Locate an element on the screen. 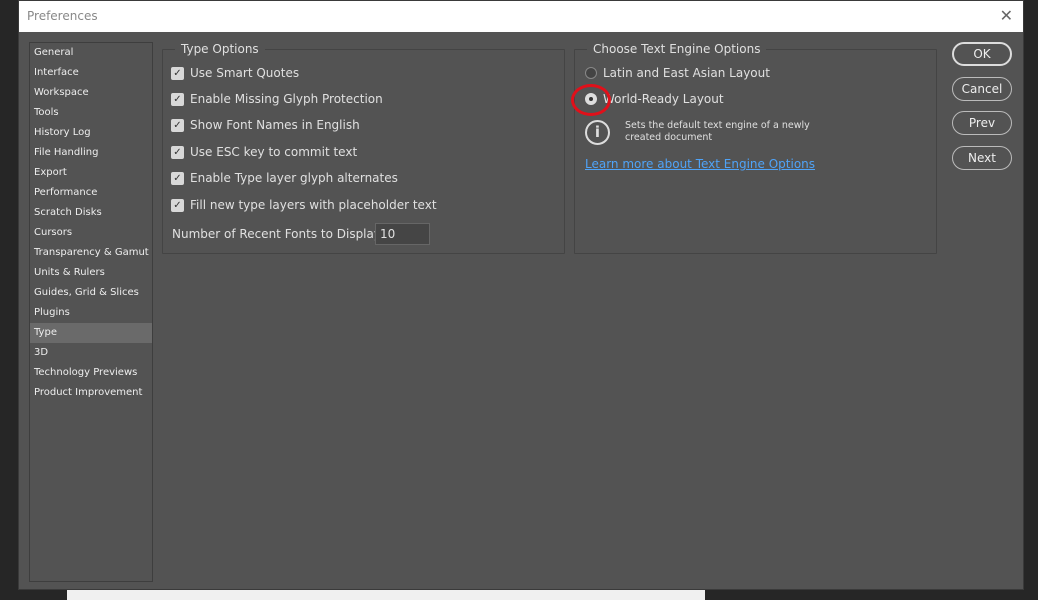  checkbox-label: Use Smart Quotes is located at coordinates (245, 73).